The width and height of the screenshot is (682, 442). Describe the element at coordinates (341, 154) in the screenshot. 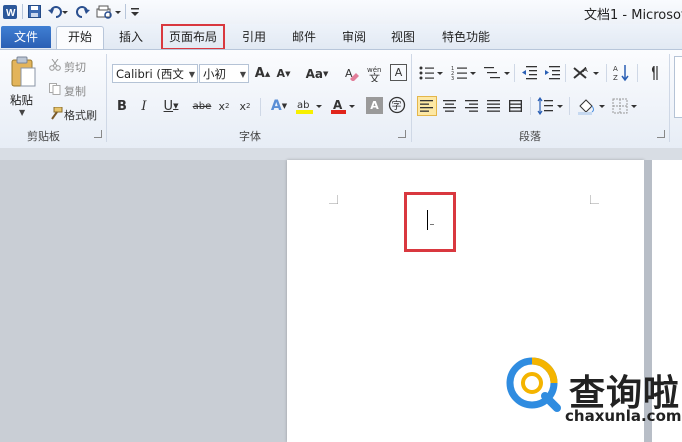

I see `top-margin-strip` at that location.